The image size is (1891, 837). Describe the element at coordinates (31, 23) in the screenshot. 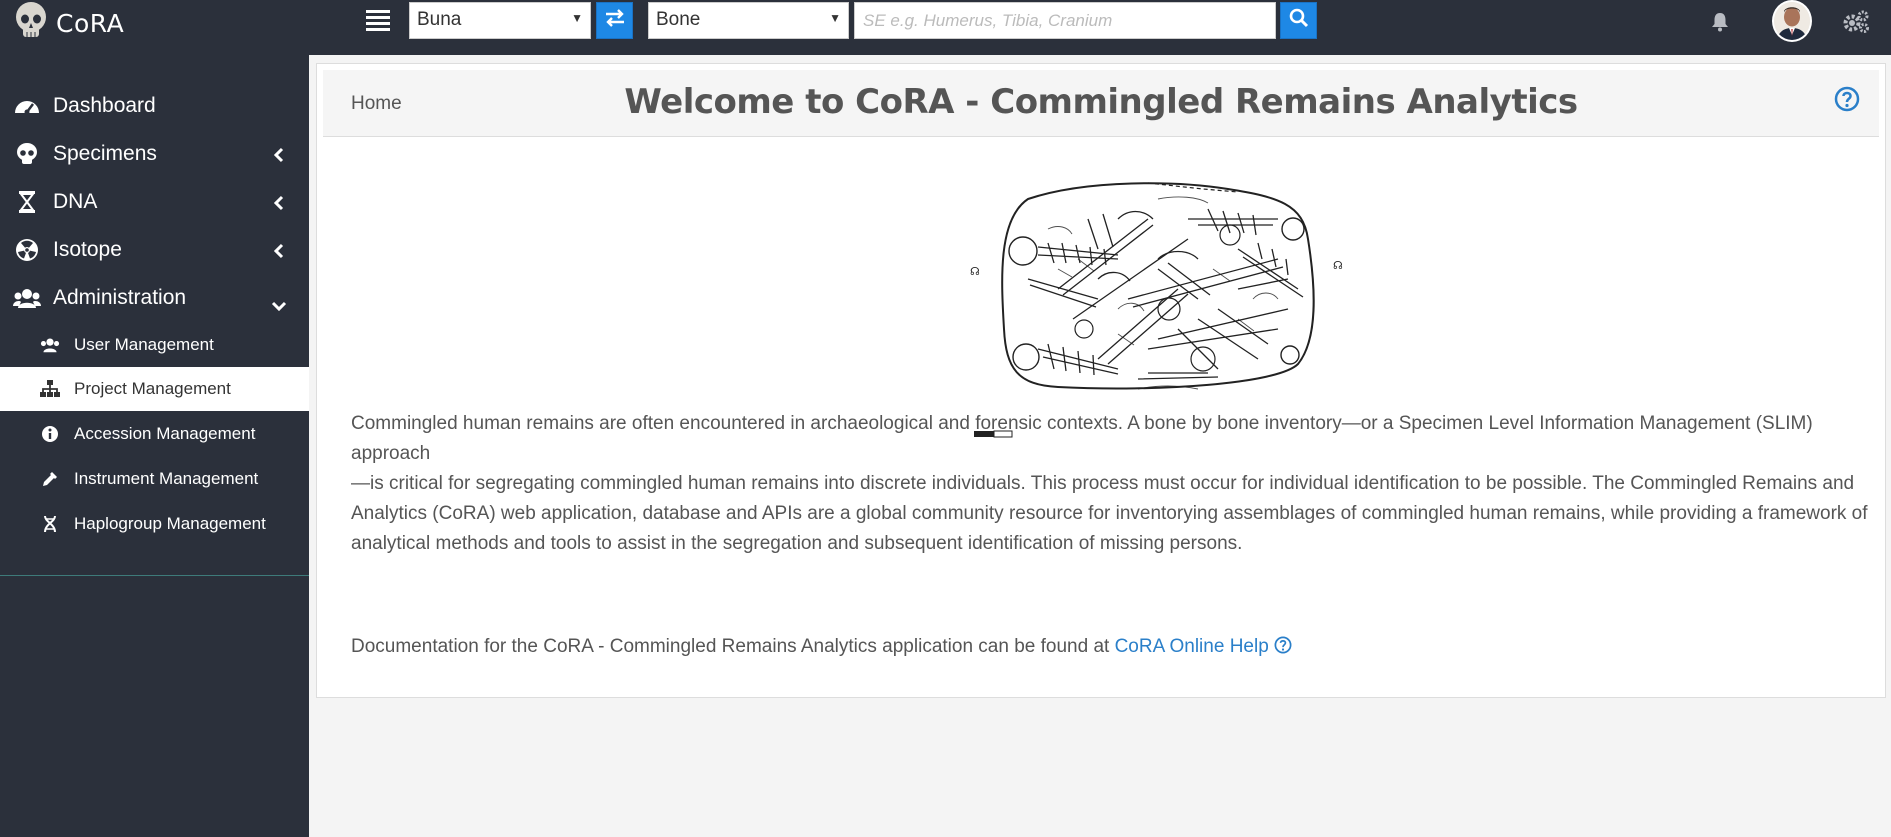

I see `skull-logo-icon` at that location.